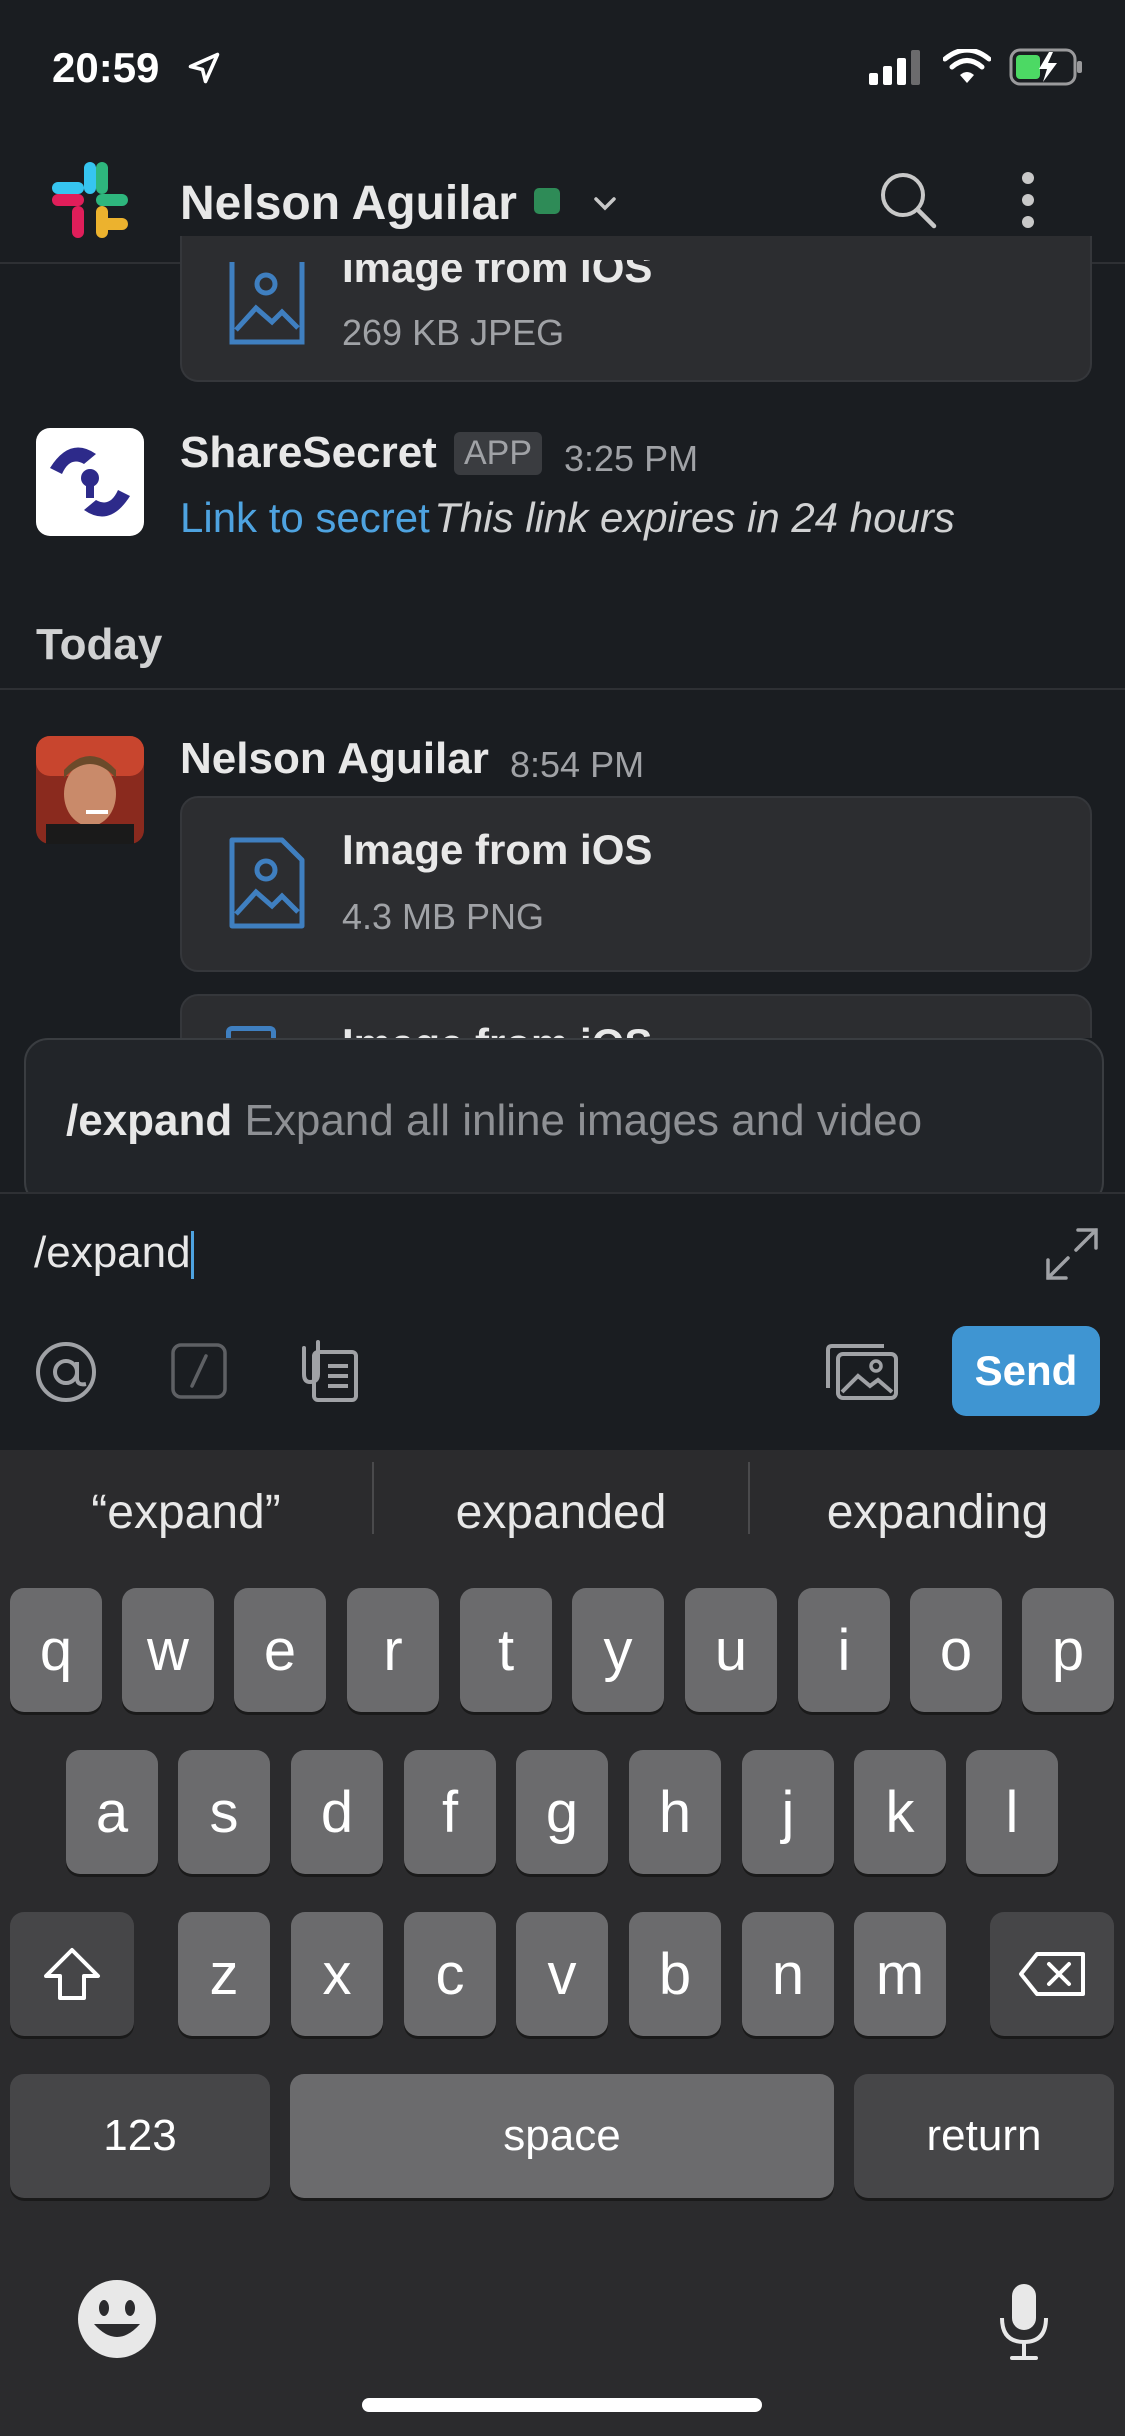 The height and width of the screenshot is (2436, 1125). I want to click on message-input: /expand, so click(114, 1254).